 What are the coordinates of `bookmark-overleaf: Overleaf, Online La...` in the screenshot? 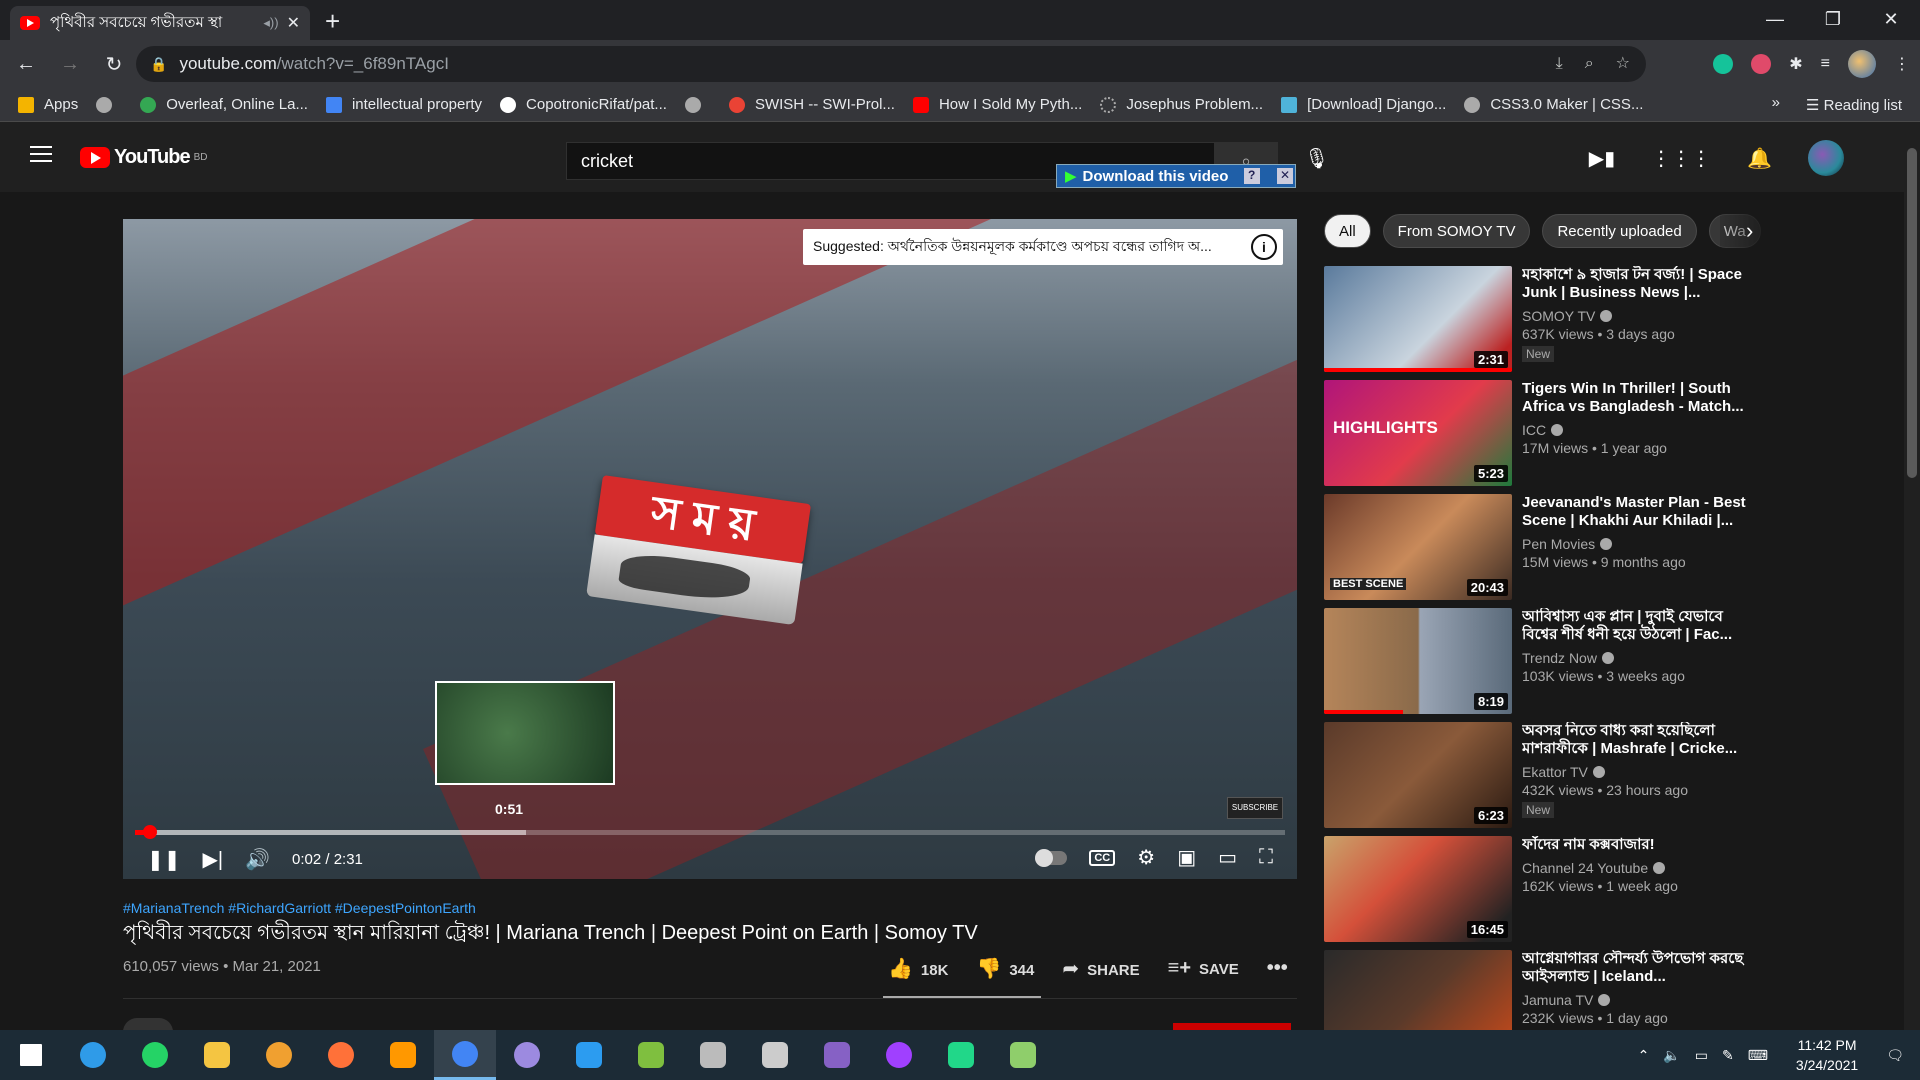 It's located at (224, 104).